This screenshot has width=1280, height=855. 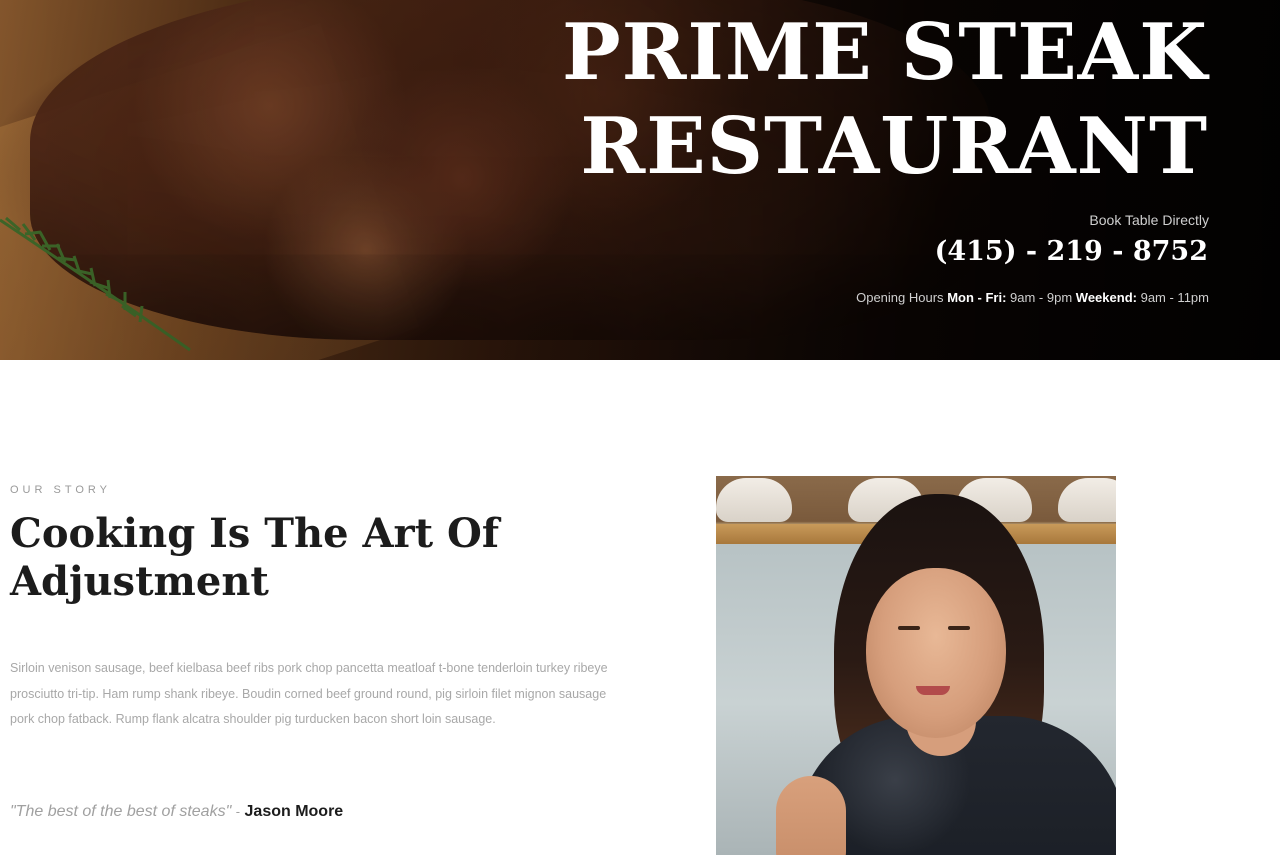 What do you see at coordinates (139, 581) in the screenshot?
I see `heading-line-2: Adjustment` at bounding box center [139, 581].